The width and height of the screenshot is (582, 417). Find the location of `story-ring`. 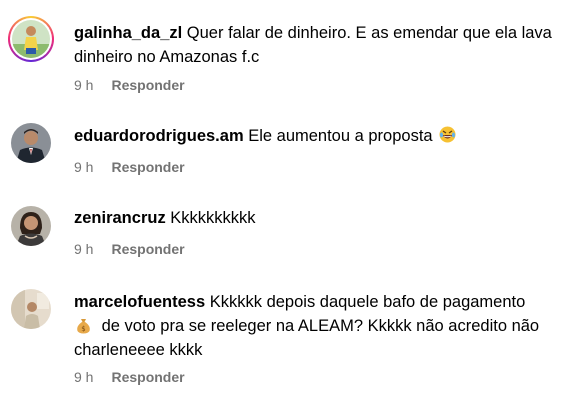

story-ring is located at coordinates (31, 39).